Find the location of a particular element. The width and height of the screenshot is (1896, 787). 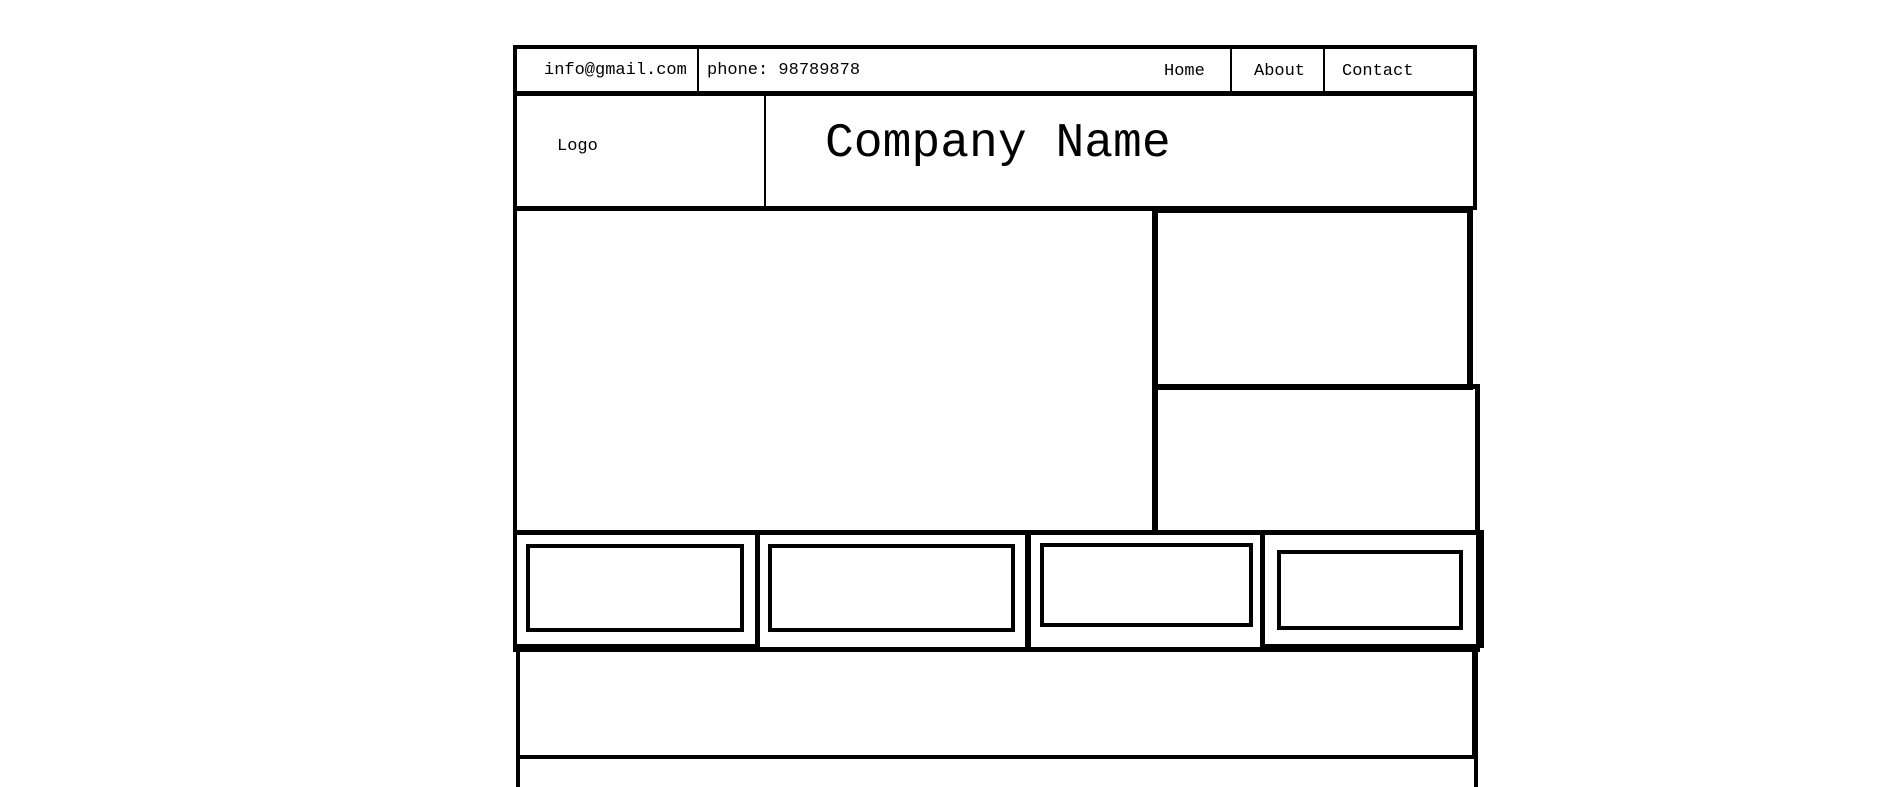

nav-about: About is located at coordinates (1279, 71).